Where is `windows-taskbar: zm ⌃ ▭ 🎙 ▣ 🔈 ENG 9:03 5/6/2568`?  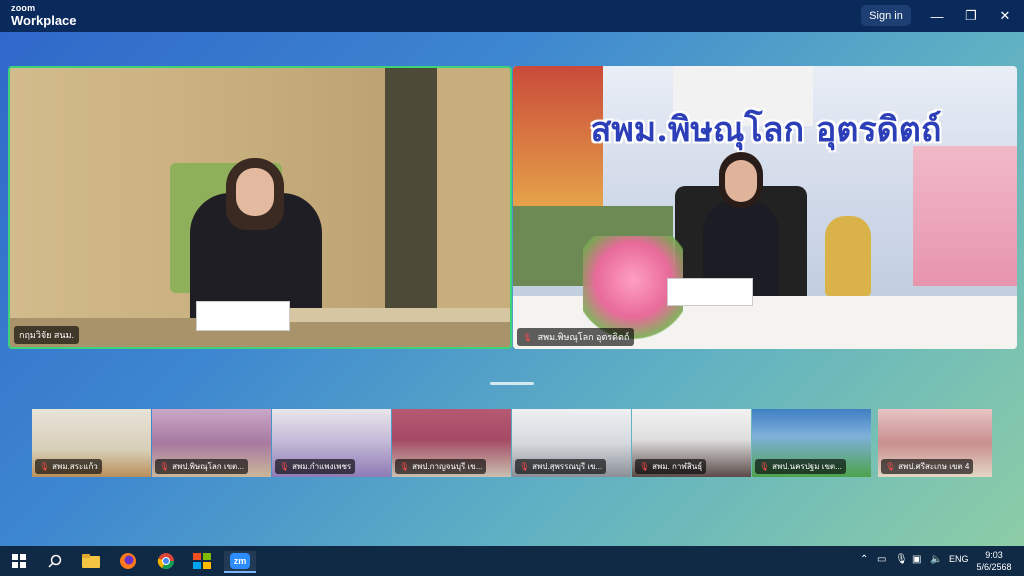 windows-taskbar: zm ⌃ ▭ 🎙 ▣ 🔈 ENG 9:03 5/6/2568 is located at coordinates (512, 561).